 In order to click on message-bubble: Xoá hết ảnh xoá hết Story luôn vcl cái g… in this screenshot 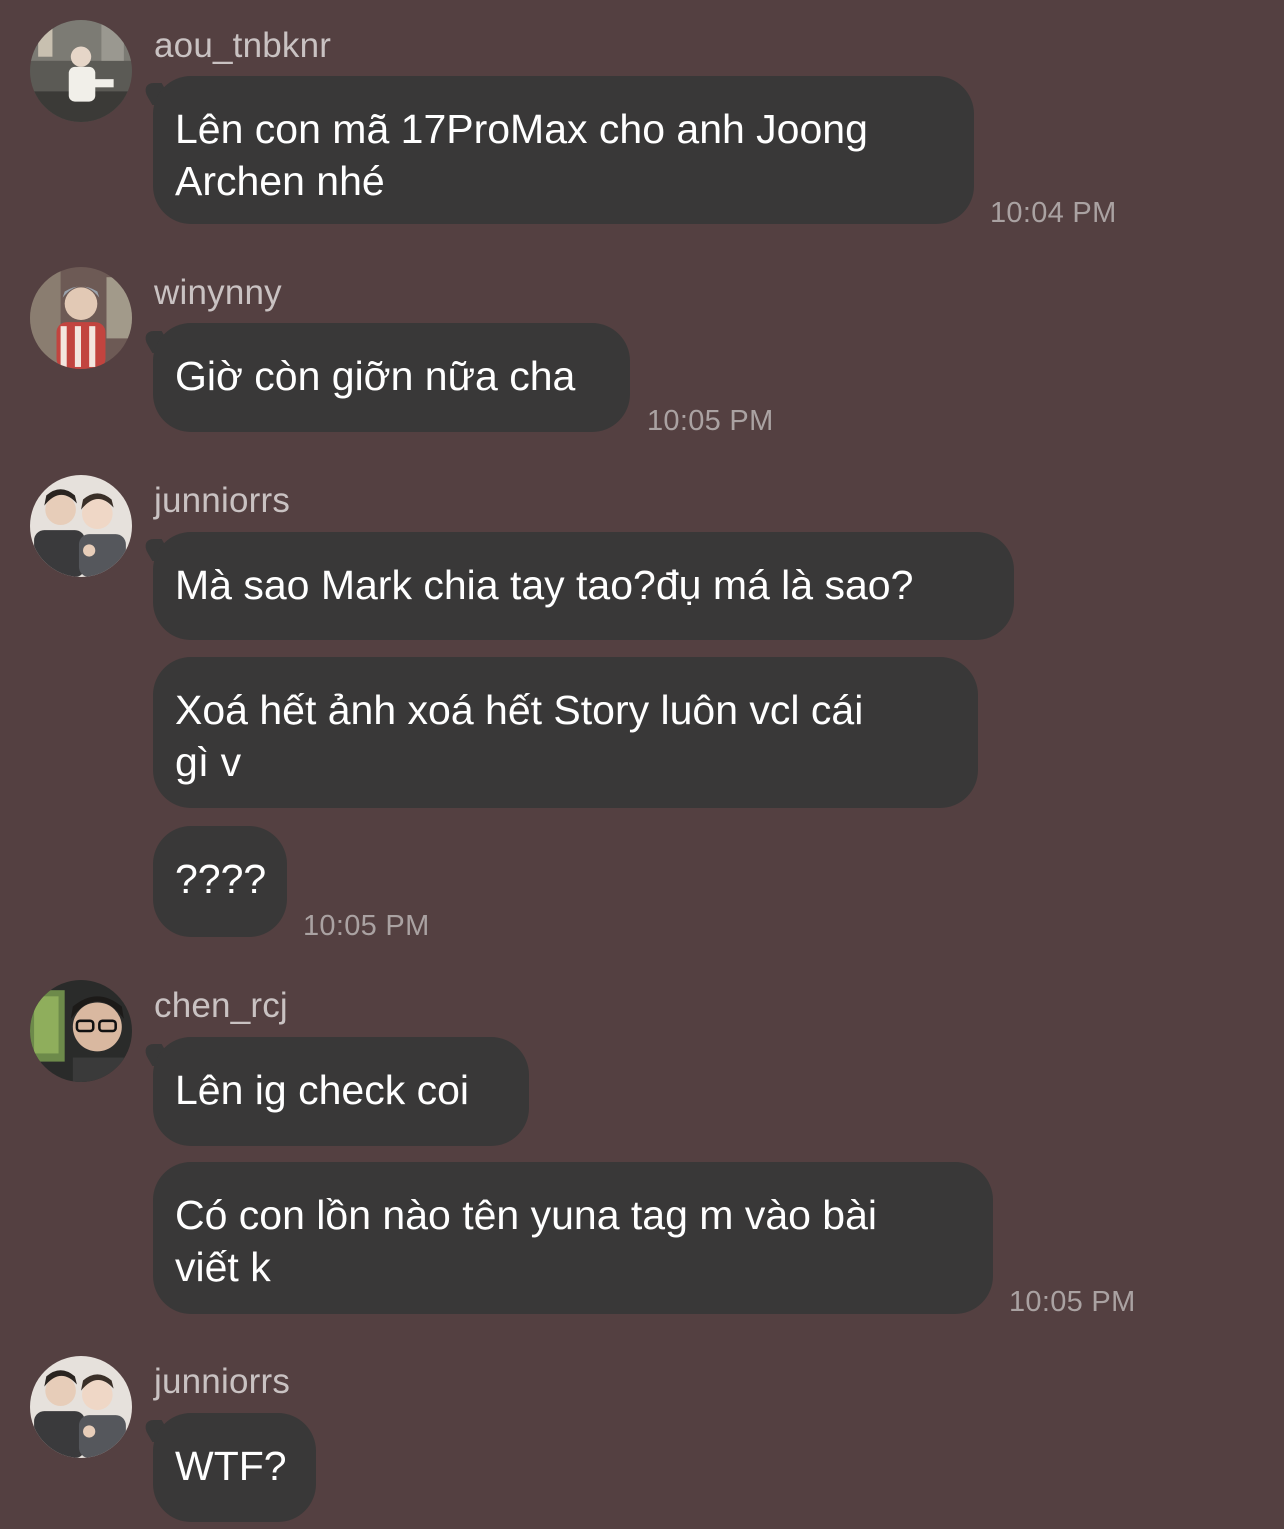, I will do `click(565, 732)`.